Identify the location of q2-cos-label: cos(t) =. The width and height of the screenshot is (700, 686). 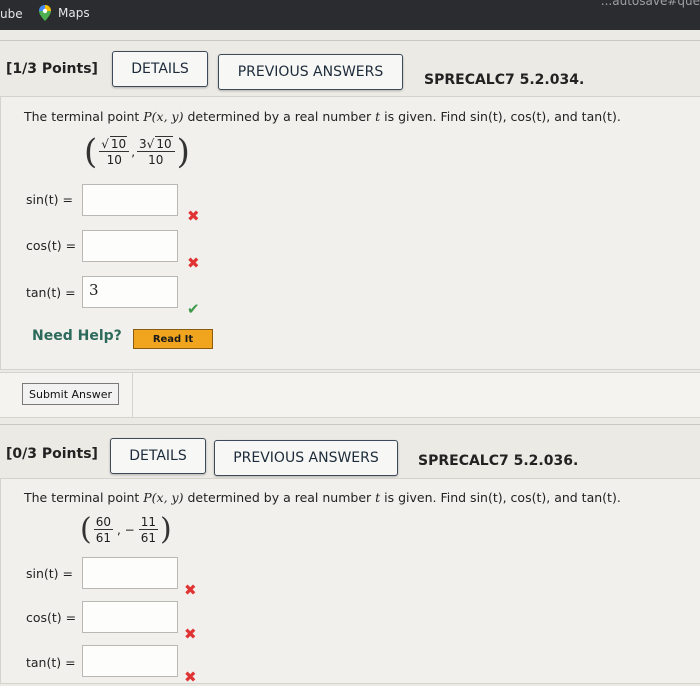
(51, 617).